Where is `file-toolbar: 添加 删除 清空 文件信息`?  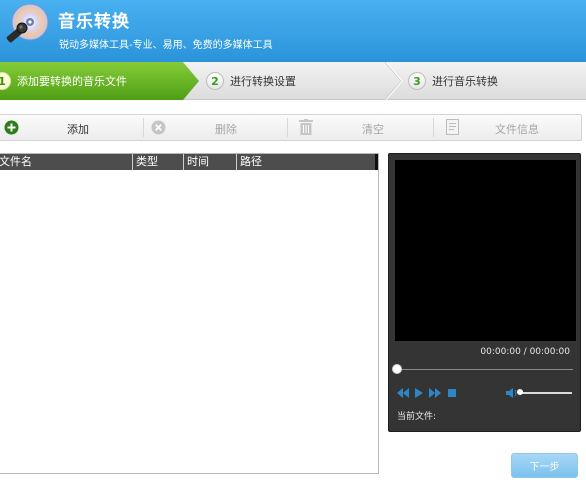
file-toolbar: 添加 删除 清空 文件信息 is located at coordinates (291, 127).